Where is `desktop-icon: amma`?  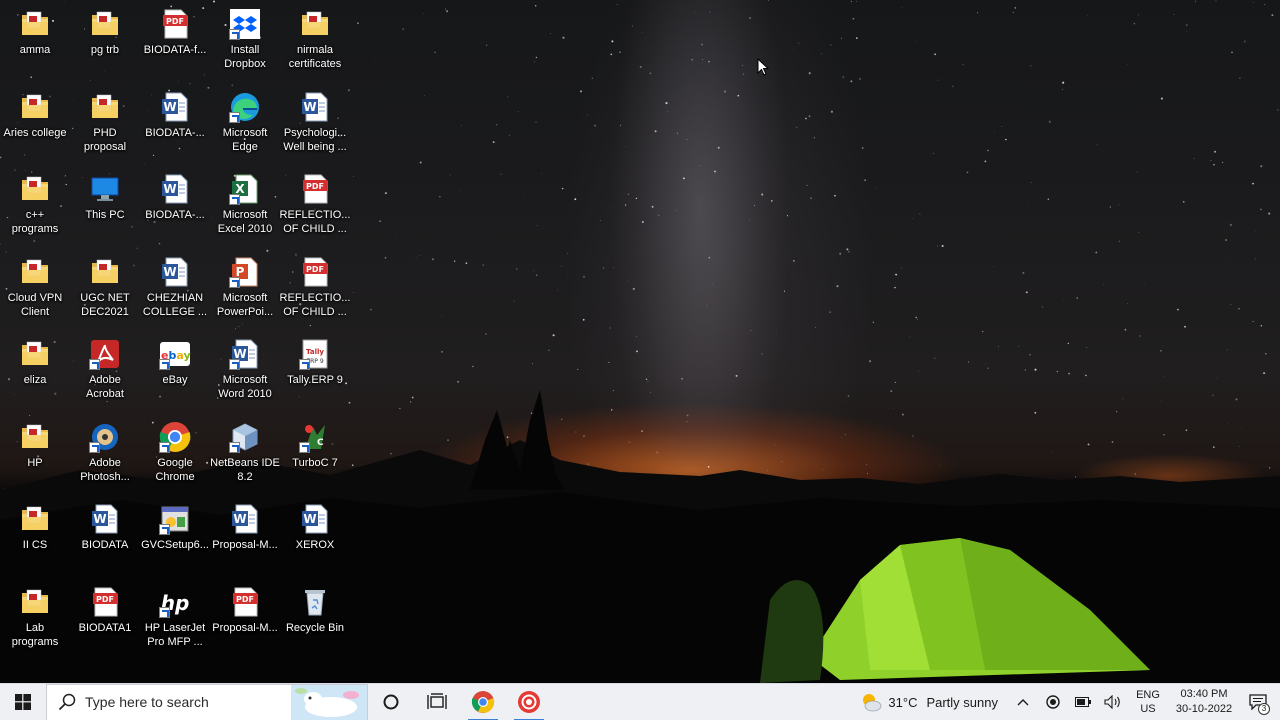 desktop-icon: amma is located at coordinates (35, 42).